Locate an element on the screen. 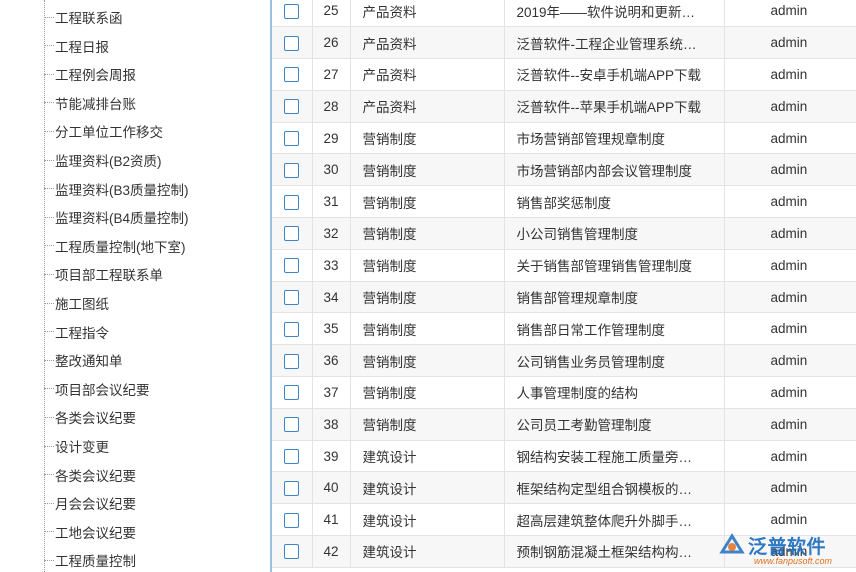  row-title: 公司销售业务员管理制度 is located at coordinates (614, 361).